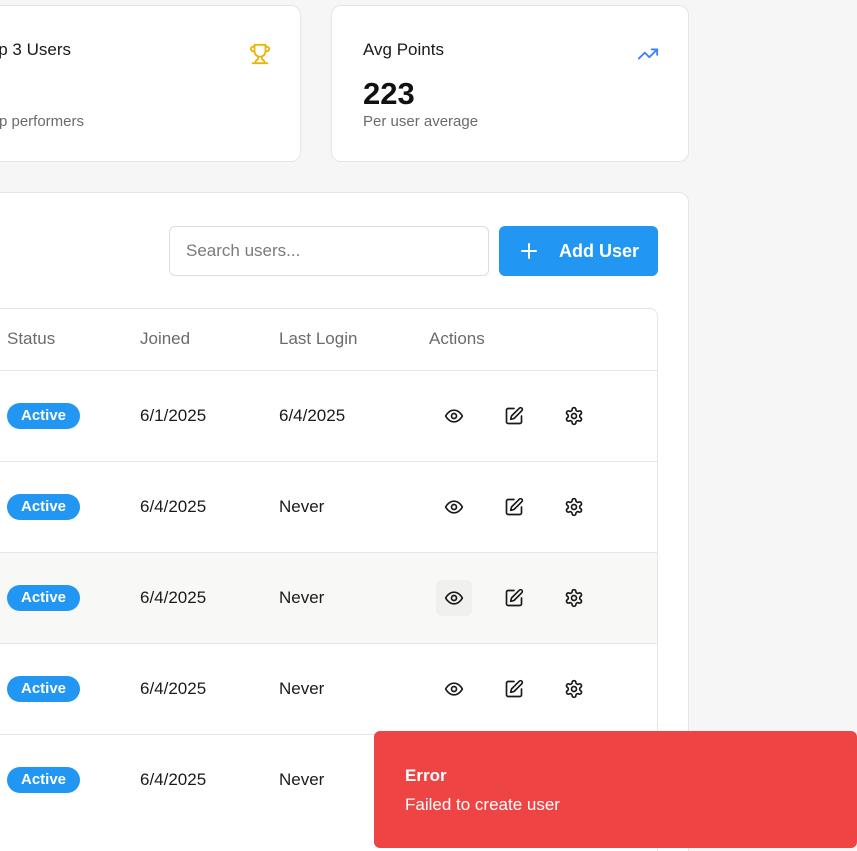  I want to click on trending-up-icon, so click(648, 54).